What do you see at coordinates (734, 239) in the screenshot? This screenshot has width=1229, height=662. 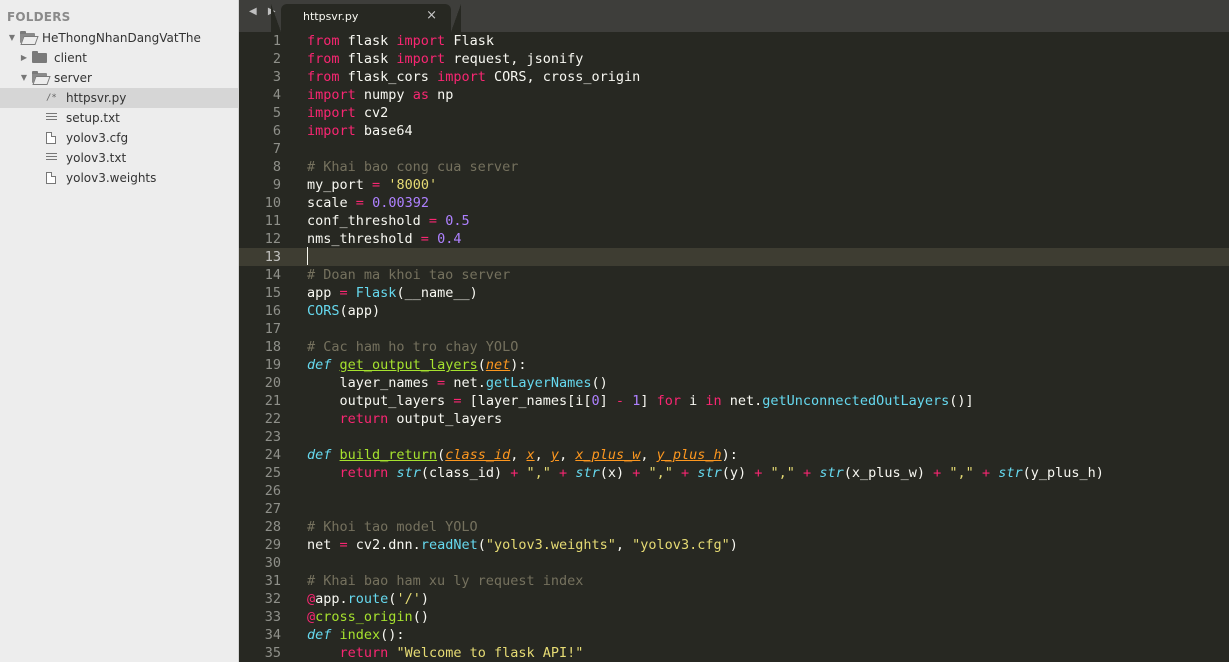 I see `code-line: 12 nms_threshold = 0.4` at bounding box center [734, 239].